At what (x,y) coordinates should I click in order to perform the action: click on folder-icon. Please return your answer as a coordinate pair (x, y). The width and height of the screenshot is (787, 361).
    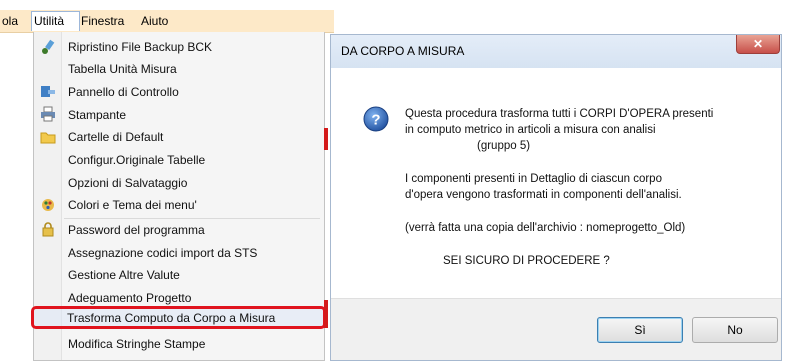
    Looking at the image, I should click on (48, 138).